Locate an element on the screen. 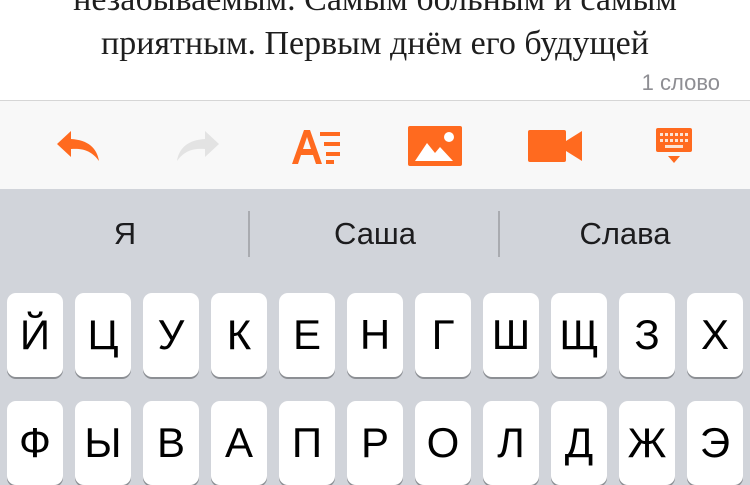  key: В is located at coordinates (171, 443).